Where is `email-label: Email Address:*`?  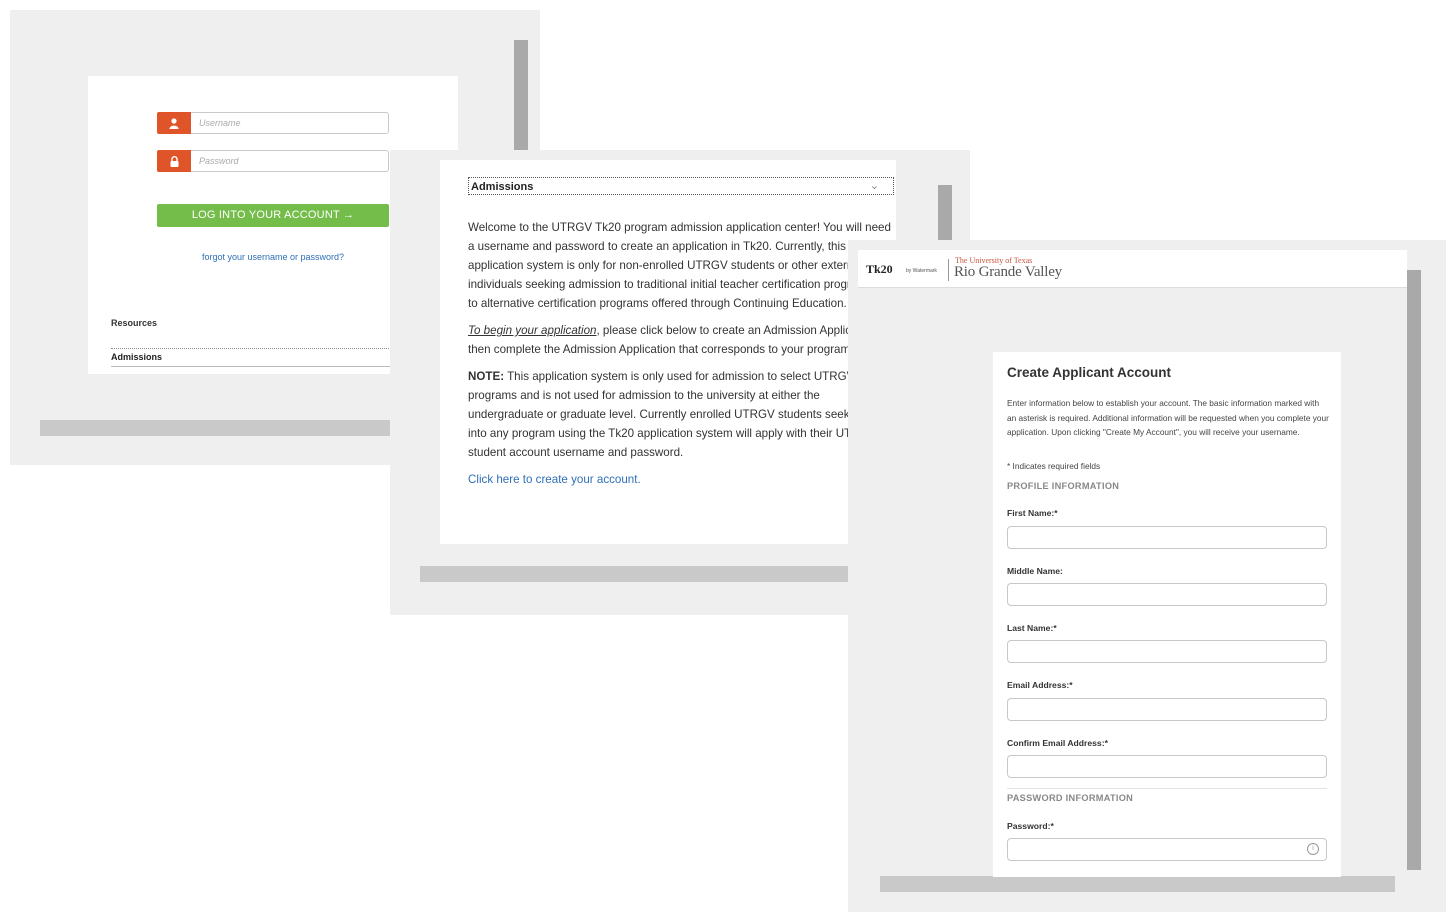
email-label: Email Address:* is located at coordinates (1040, 685).